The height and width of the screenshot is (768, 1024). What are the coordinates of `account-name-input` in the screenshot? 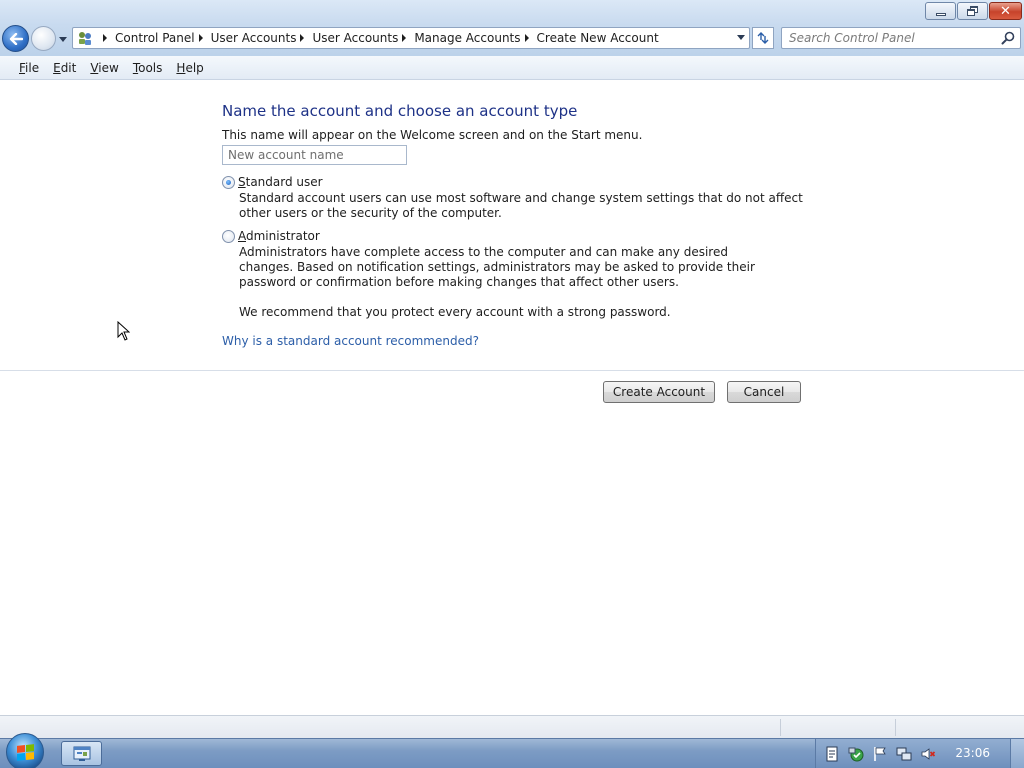 It's located at (314, 155).